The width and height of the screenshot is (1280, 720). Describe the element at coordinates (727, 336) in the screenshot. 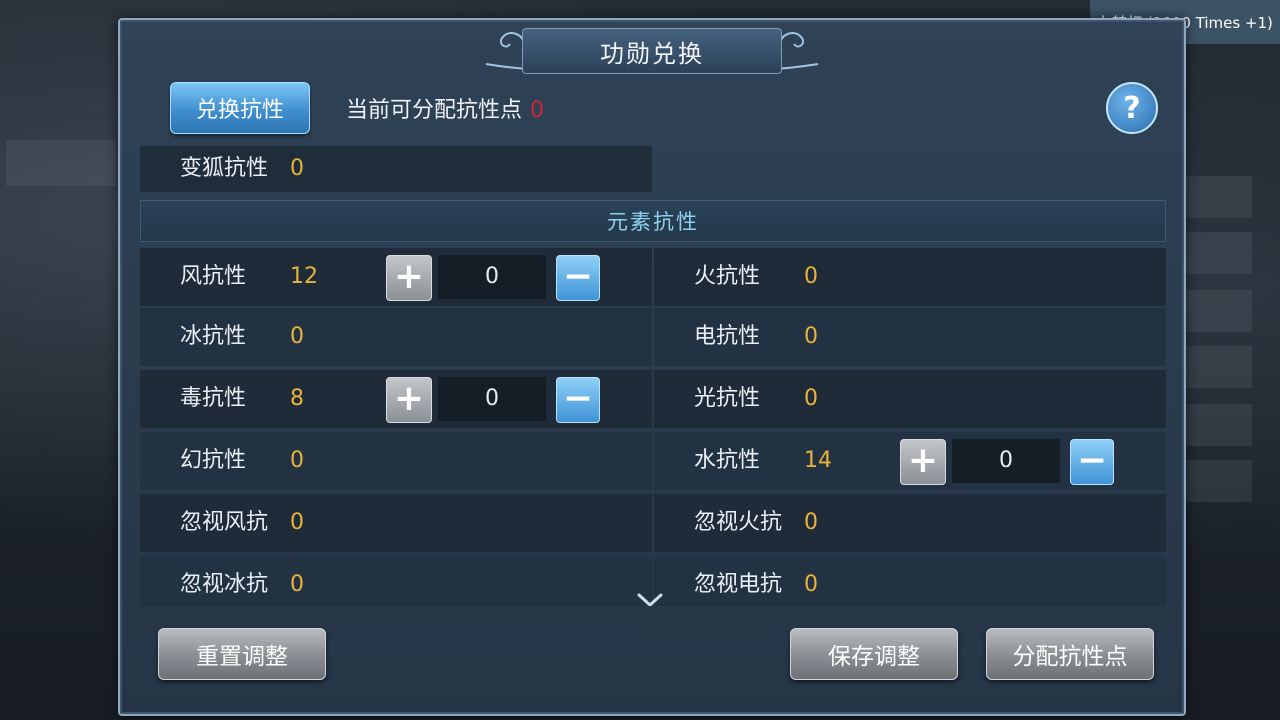

I see `resistance-label: 电抗性` at that location.